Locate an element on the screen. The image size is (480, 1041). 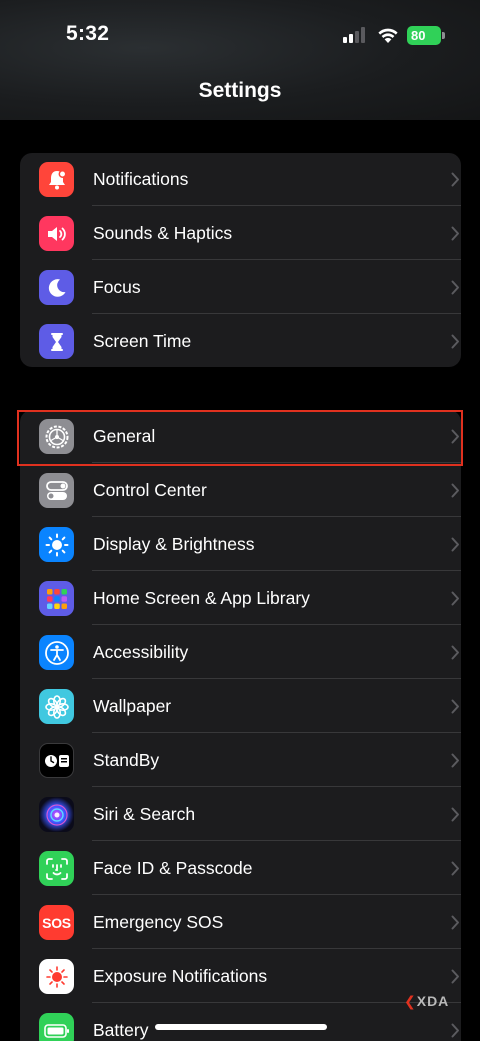
settings-item-label: Notifications is located at coordinates (141, 179).